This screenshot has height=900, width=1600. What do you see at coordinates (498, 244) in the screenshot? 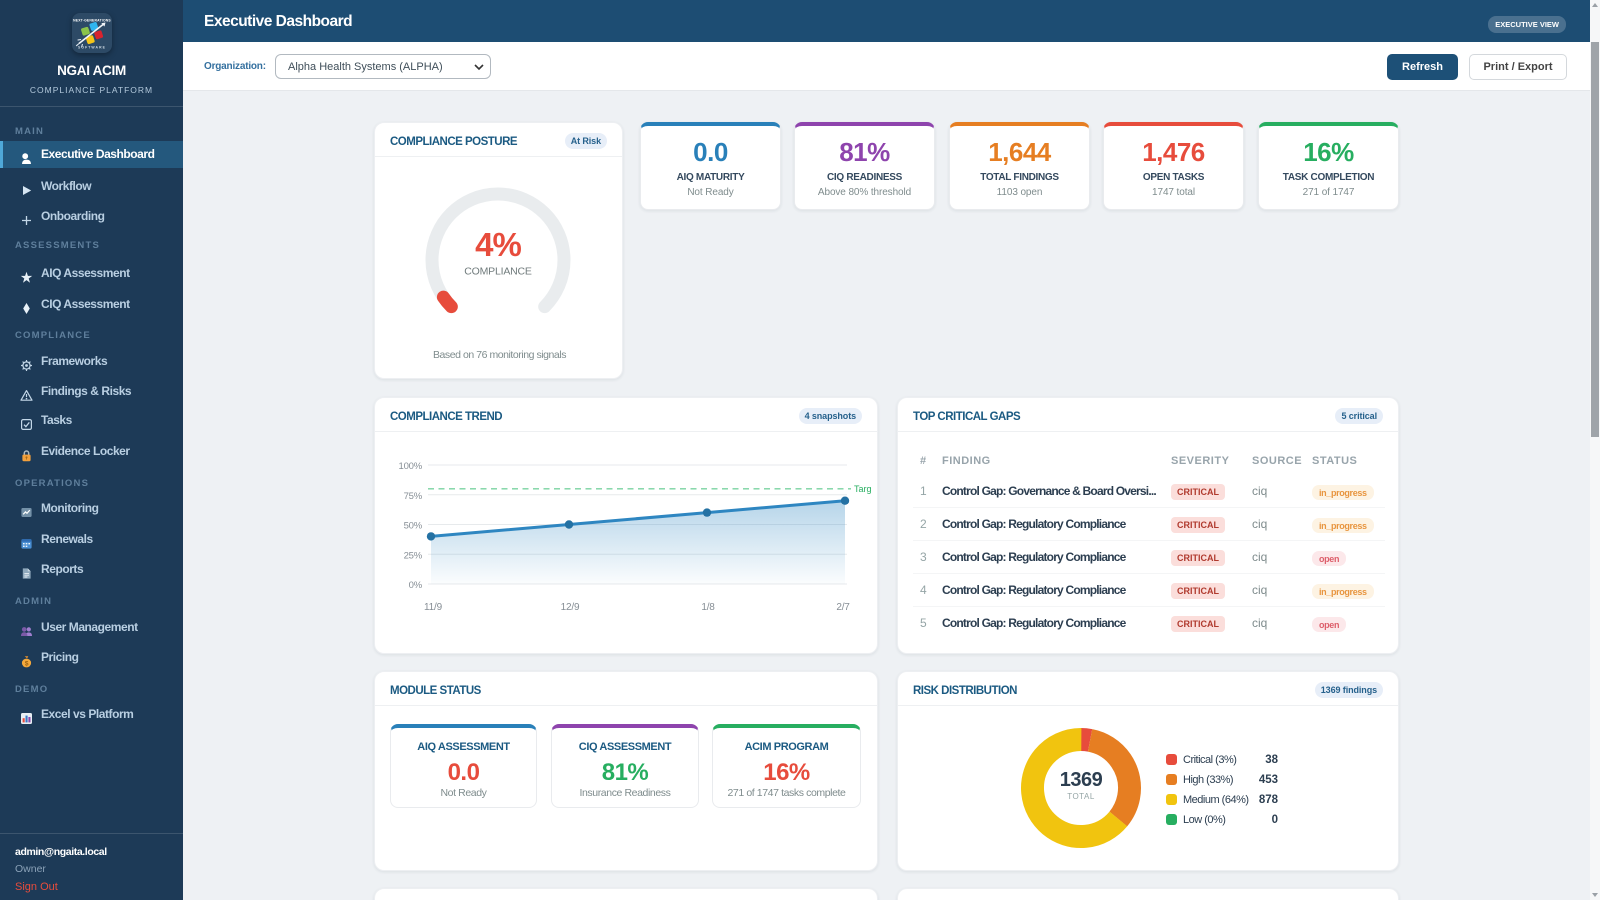
I see `svg-text: 4%` at bounding box center [498, 244].